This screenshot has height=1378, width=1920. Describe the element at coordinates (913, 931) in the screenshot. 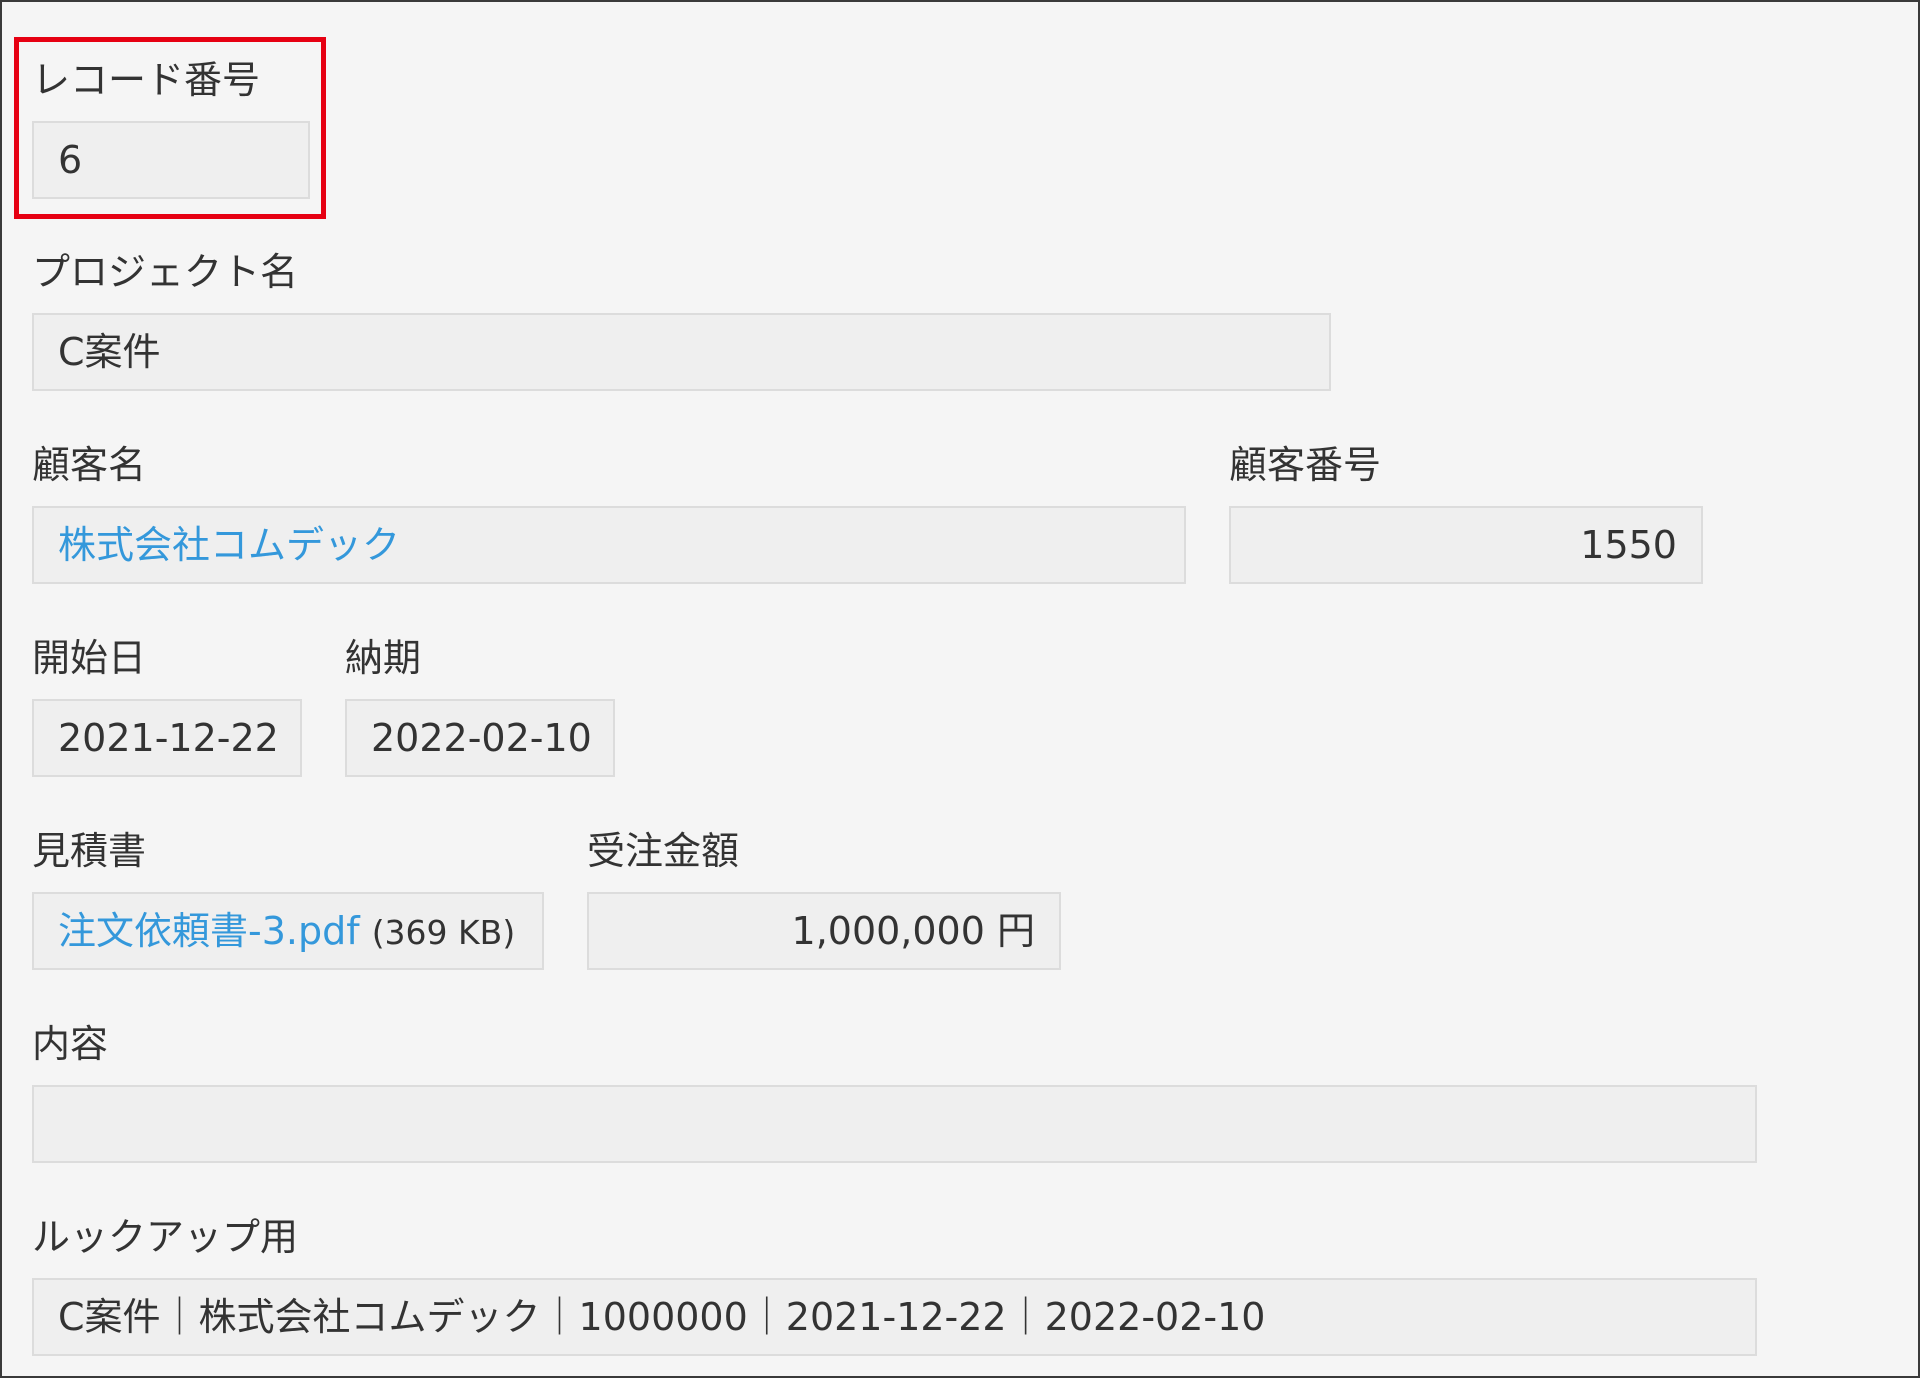

I see `order-amount-value: 1,000,000 円` at that location.